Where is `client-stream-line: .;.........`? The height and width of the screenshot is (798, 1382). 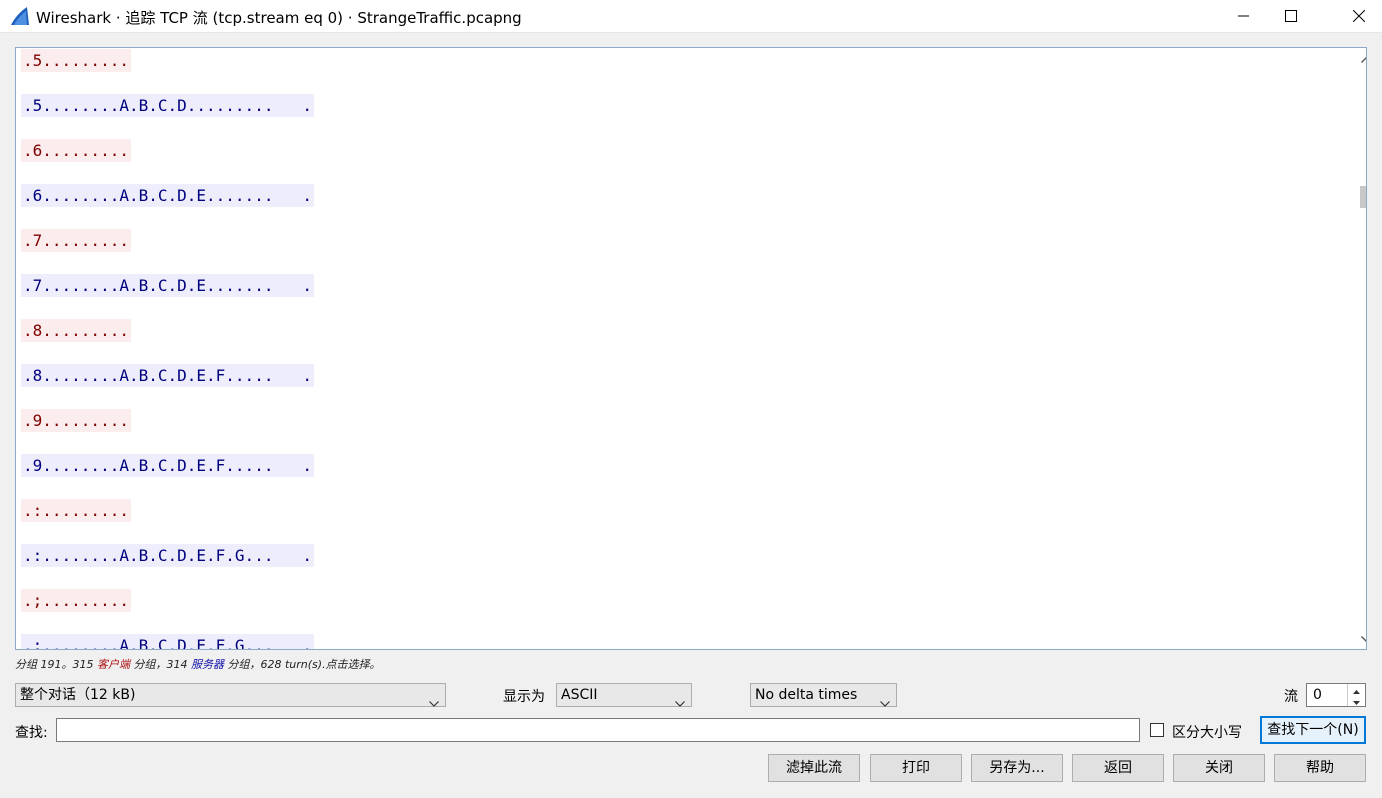 client-stream-line: .;......... is located at coordinates (76, 600).